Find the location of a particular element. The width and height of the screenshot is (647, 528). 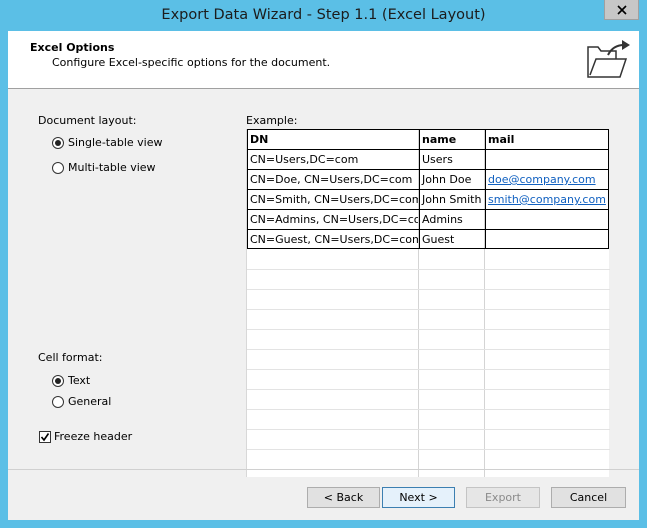

export-button: Export is located at coordinates (503, 497).